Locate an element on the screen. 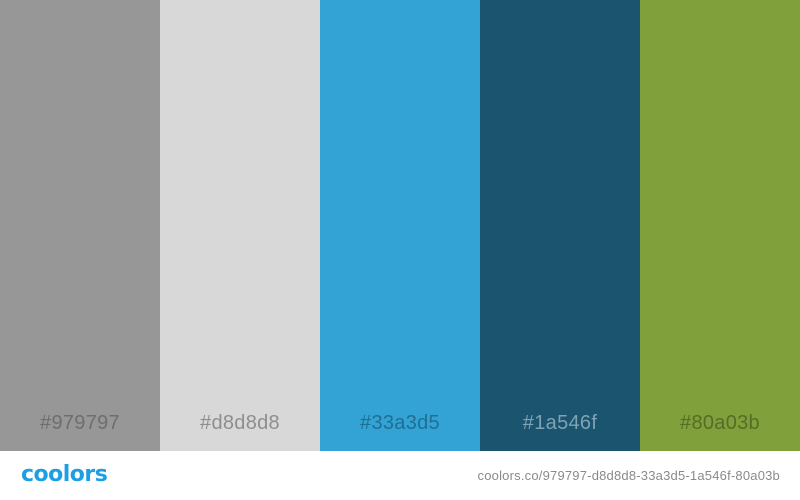  swatch-hex-label-5: #80a03b is located at coordinates (720, 423).